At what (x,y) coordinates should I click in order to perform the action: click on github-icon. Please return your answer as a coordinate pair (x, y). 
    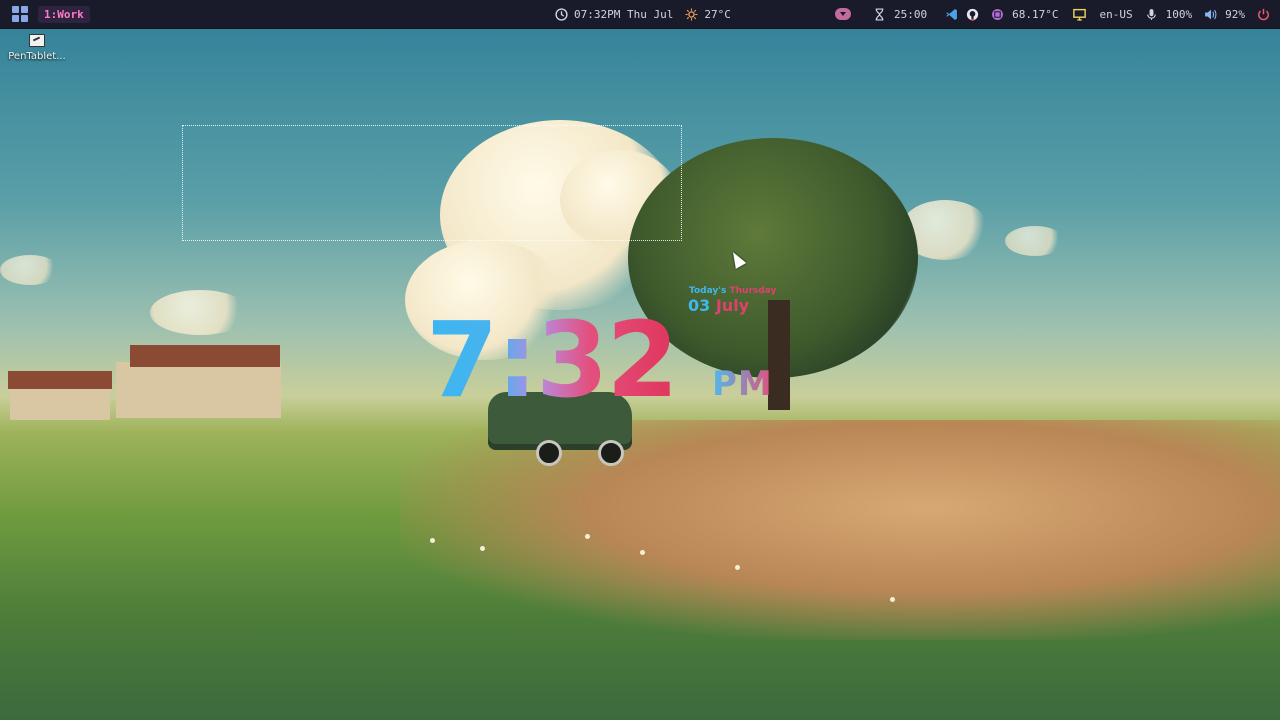
    Looking at the image, I should click on (972, 14).